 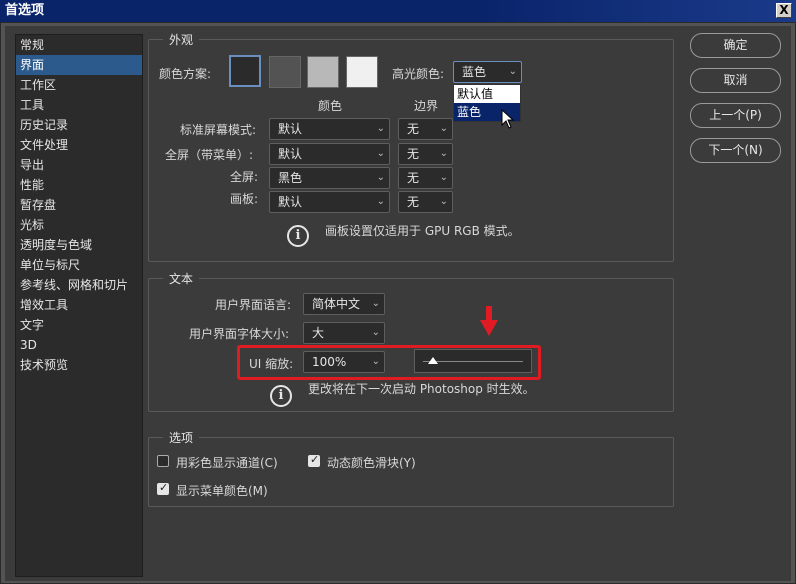 What do you see at coordinates (425, 154) in the screenshot?
I see `fullscreen-menu-border-select: 无 ⌄` at bounding box center [425, 154].